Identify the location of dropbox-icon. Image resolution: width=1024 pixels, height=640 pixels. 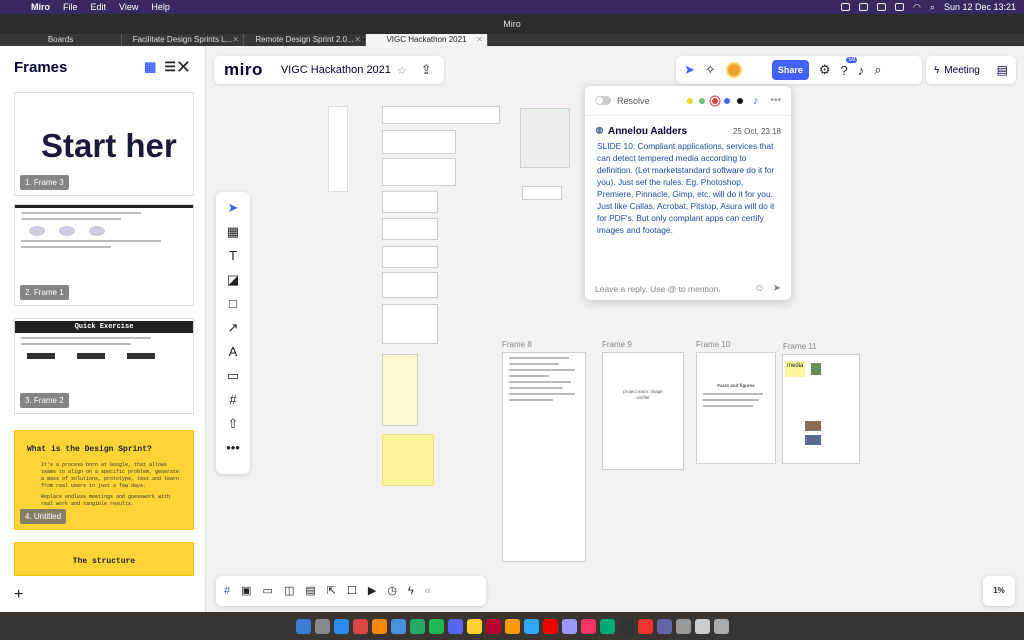
(882, 7).